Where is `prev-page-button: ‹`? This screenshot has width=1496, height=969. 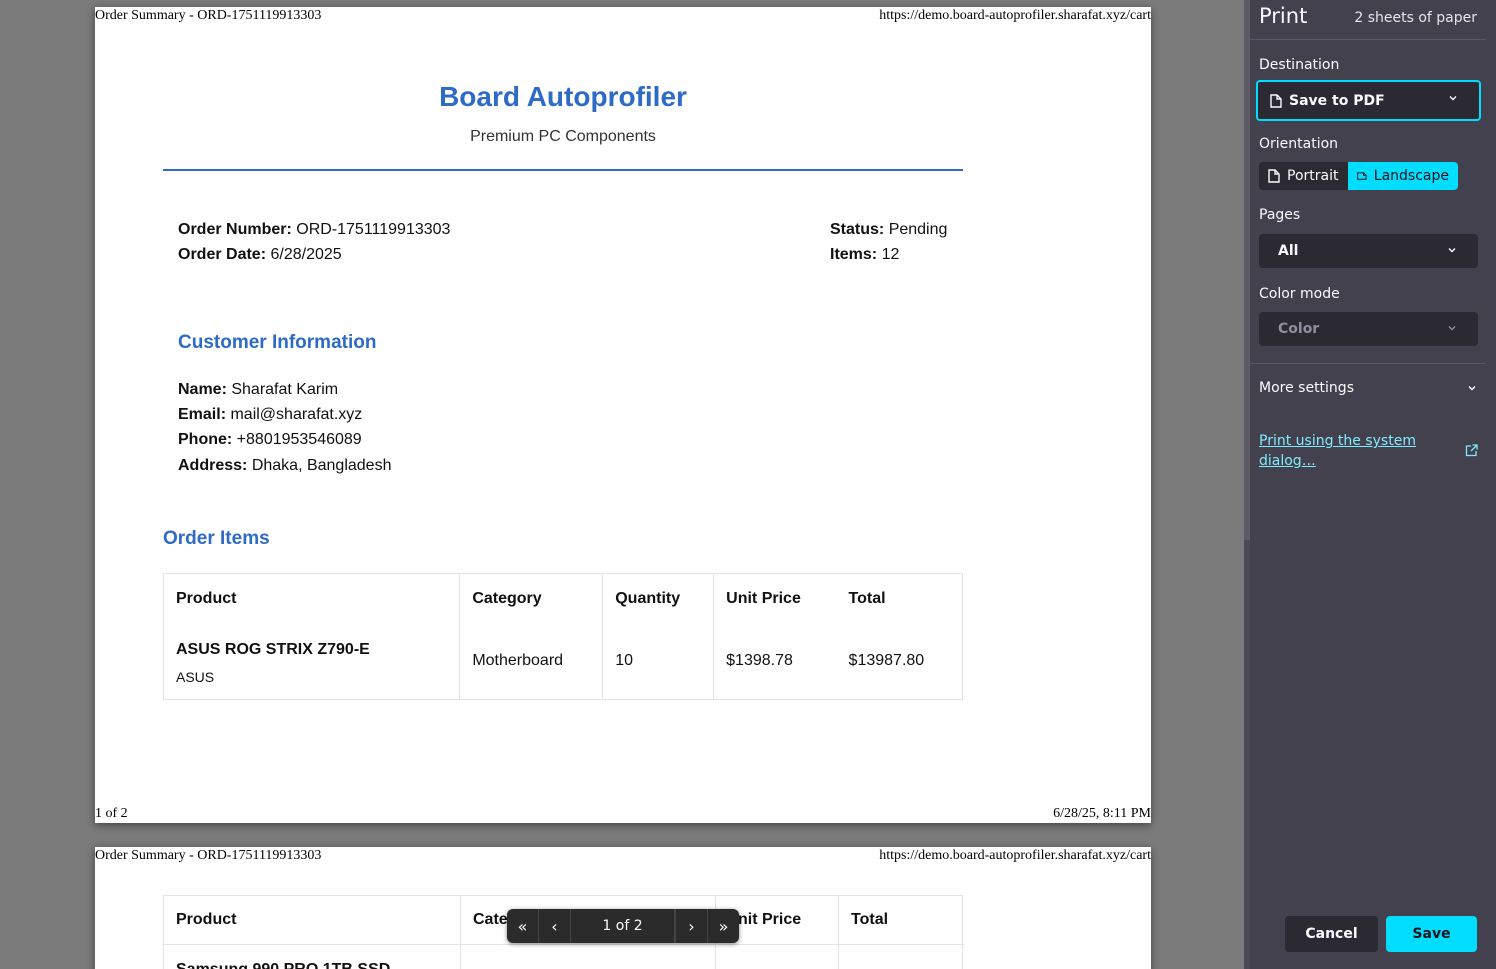 prev-page-button: ‹ is located at coordinates (555, 926).